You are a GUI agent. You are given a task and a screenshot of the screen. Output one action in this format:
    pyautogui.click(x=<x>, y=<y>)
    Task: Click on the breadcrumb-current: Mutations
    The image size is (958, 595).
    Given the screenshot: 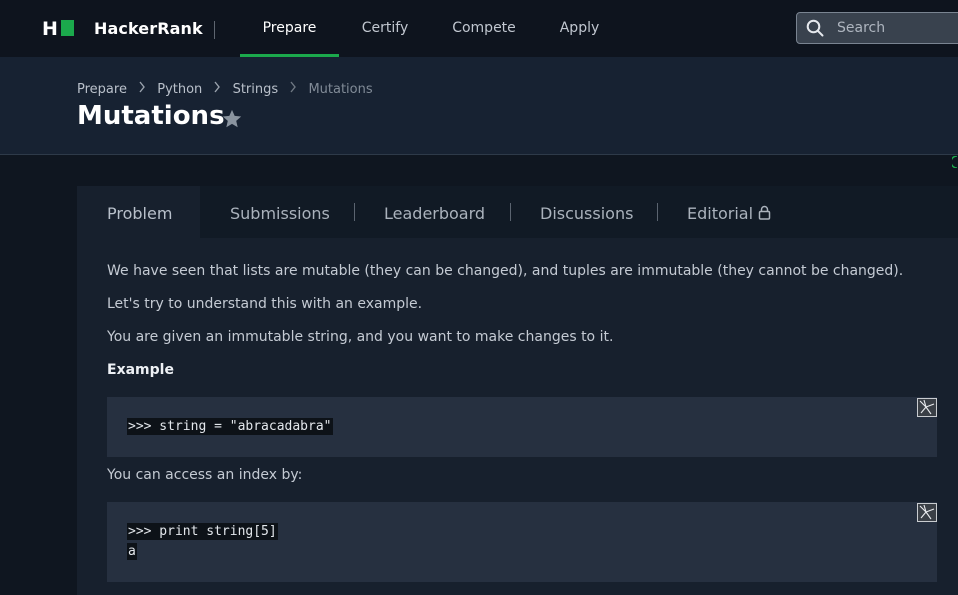 What is the action you would take?
    pyautogui.click(x=340, y=89)
    